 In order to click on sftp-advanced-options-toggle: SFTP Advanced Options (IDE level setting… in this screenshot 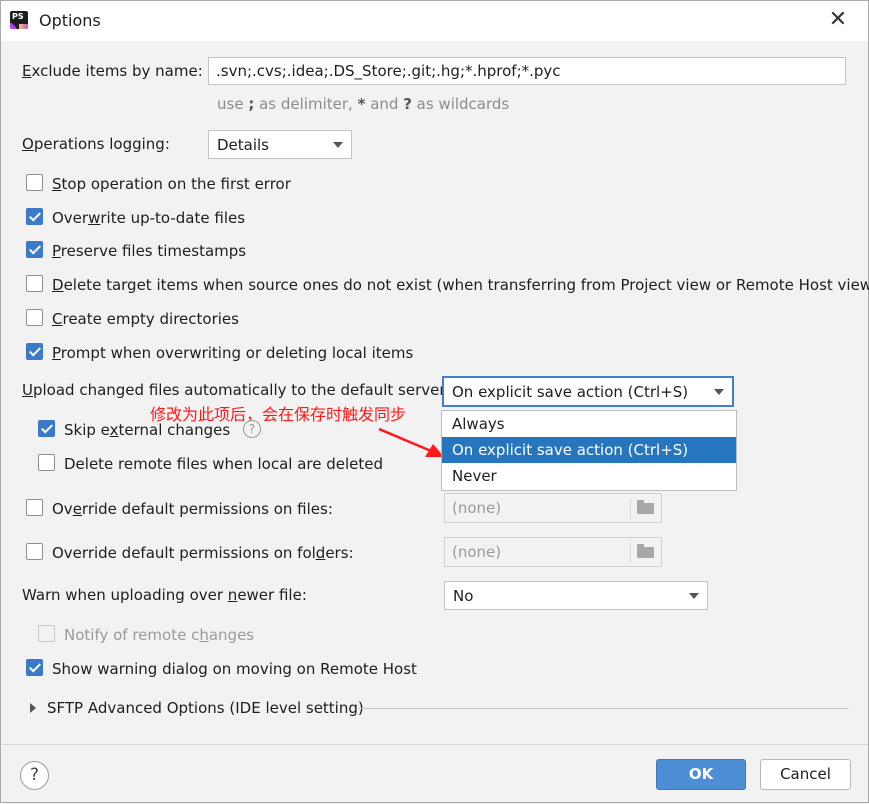, I will do `click(205, 708)`.